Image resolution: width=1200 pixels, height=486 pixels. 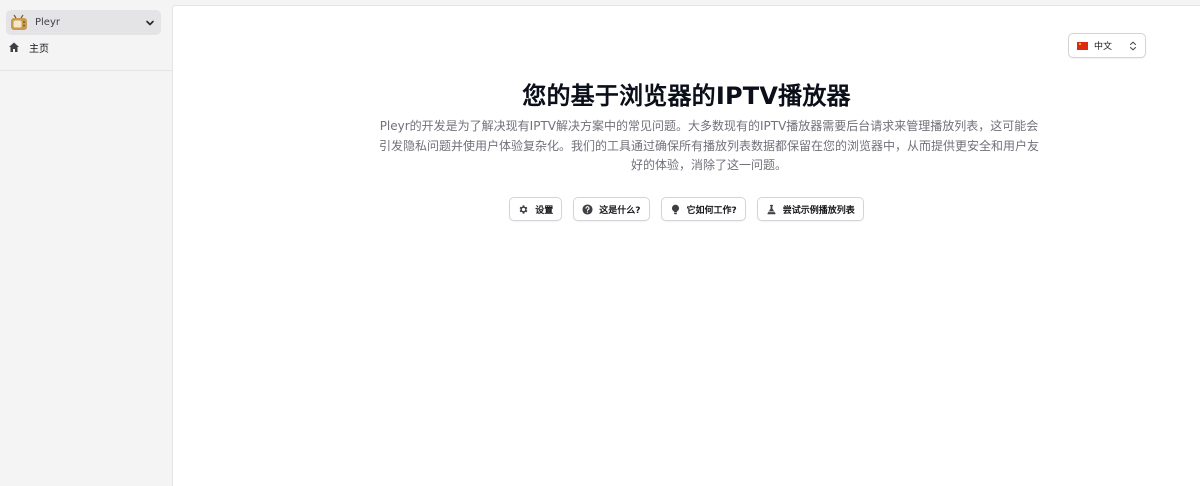 I want to click on question-icon, so click(x=587, y=209).